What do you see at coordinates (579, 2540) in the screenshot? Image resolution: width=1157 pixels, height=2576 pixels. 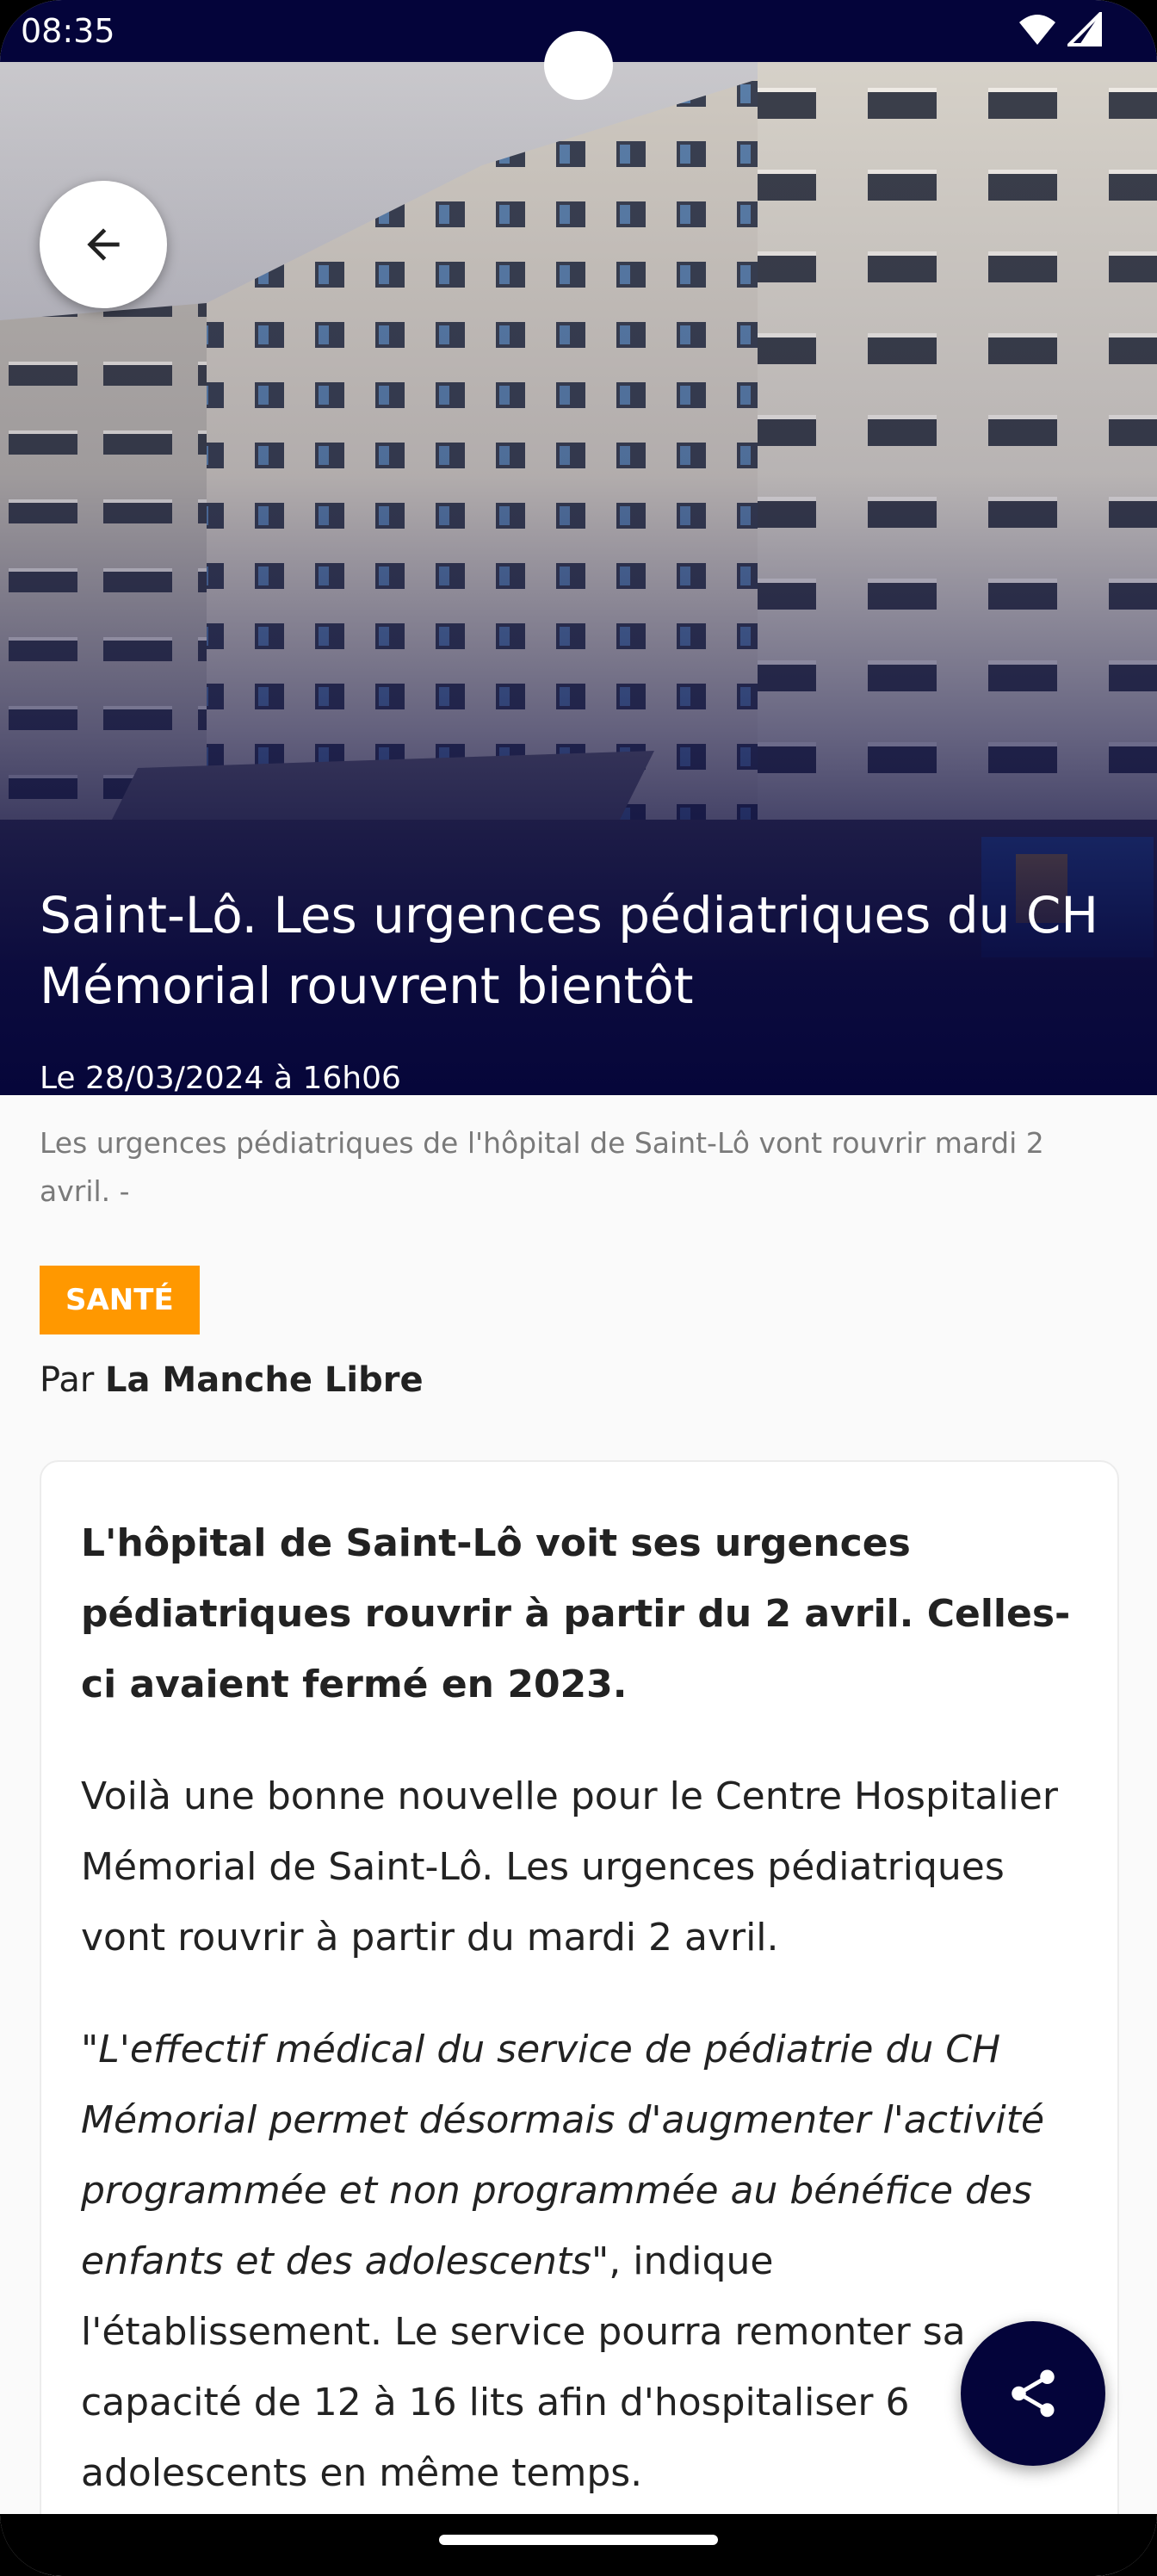 I see `home-indicator` at bounding box center [579, 2540].